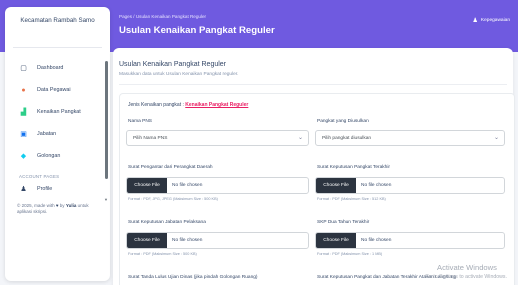  I want to click on brand-name: Kecamatan Rambah Samo, so click(57, 20).